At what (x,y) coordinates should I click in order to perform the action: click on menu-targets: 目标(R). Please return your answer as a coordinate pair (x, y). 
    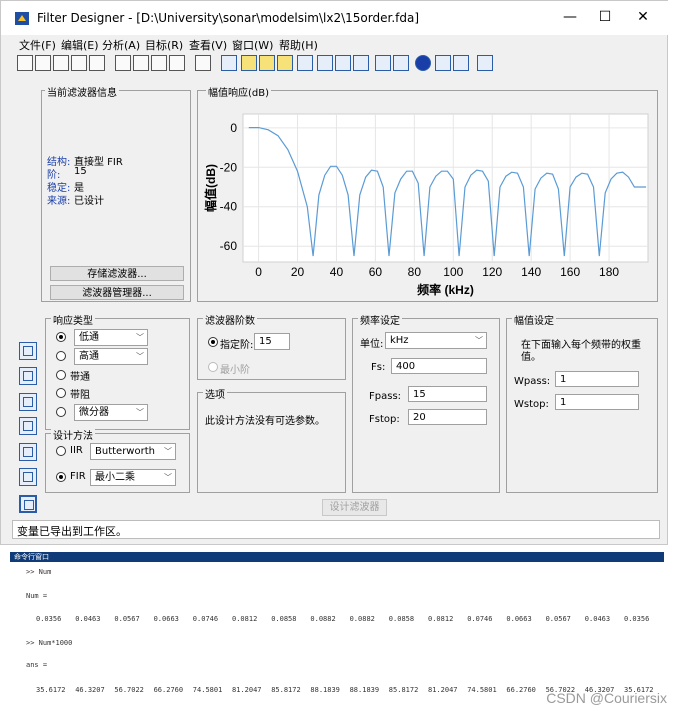
    Looking at the image, I should click on (164, 45).